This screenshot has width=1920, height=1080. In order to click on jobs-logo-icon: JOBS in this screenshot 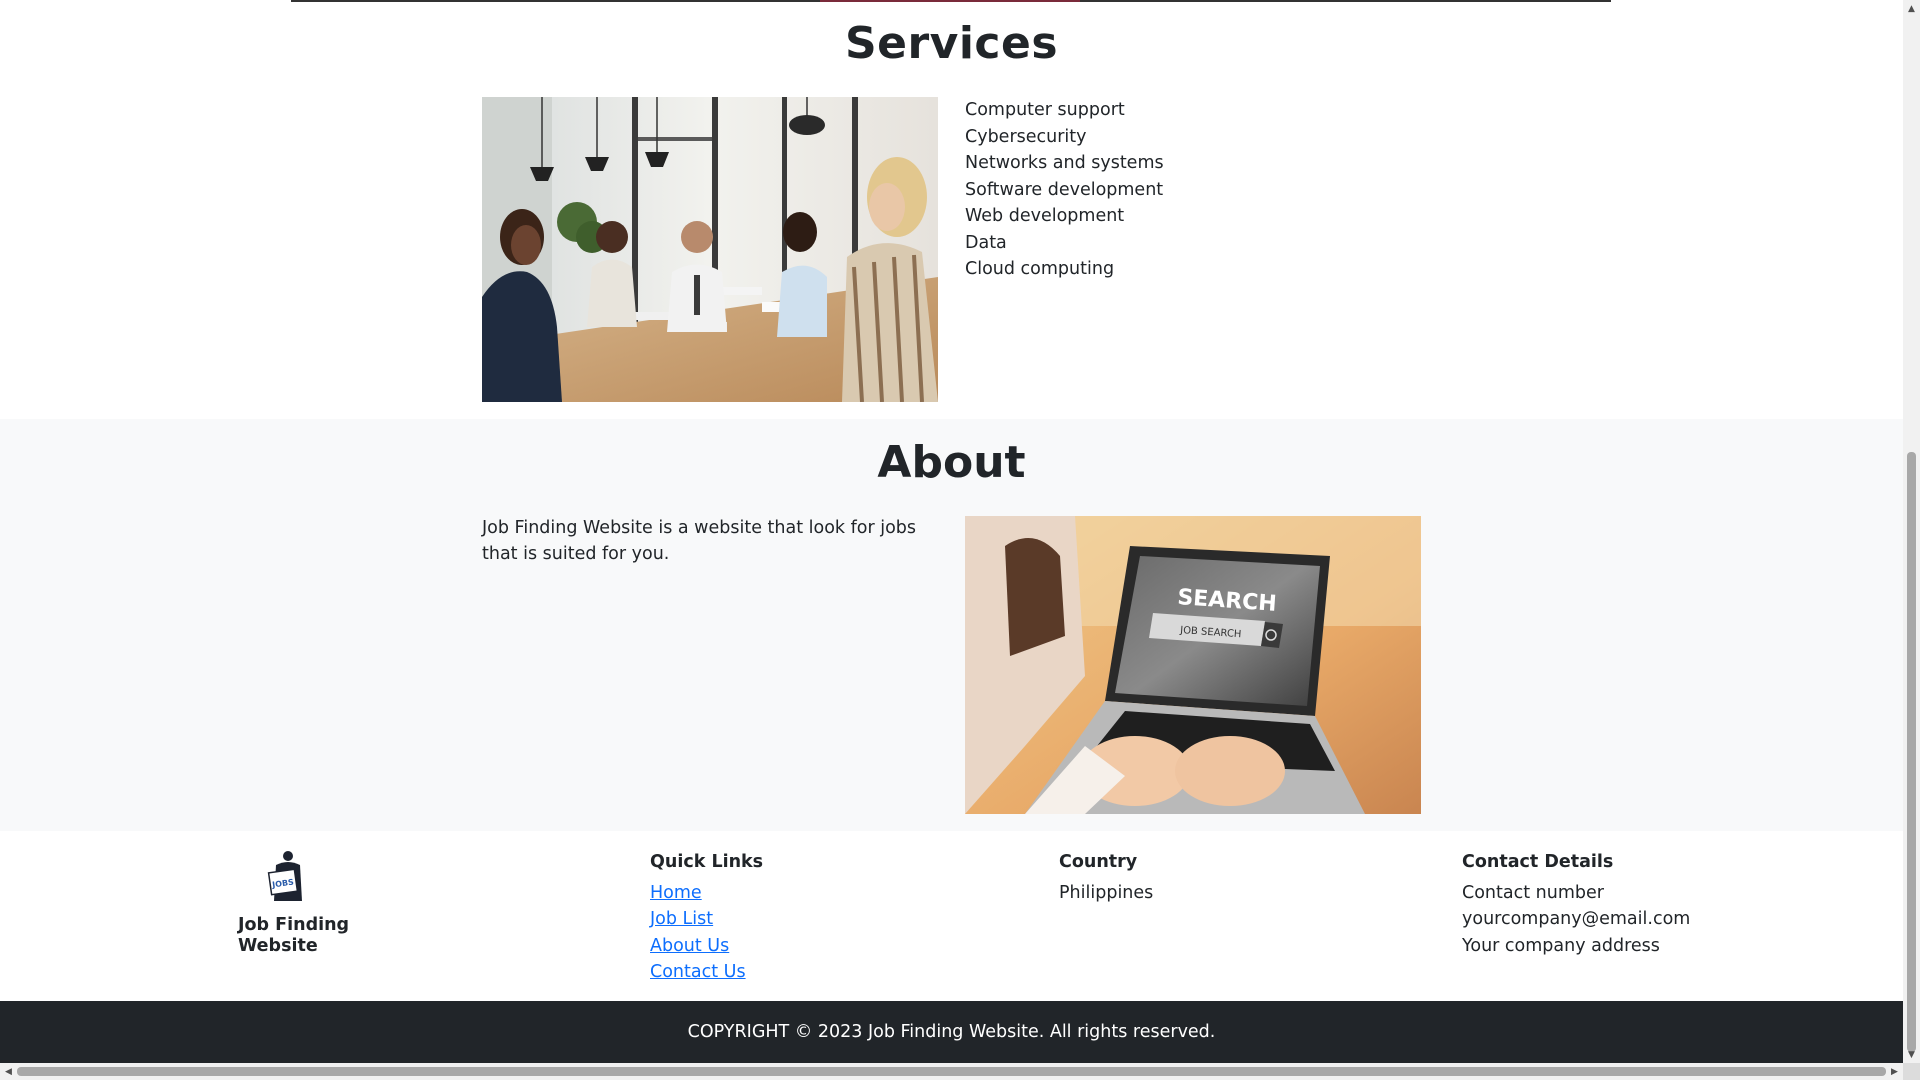, I will do `click(284, 876)`.